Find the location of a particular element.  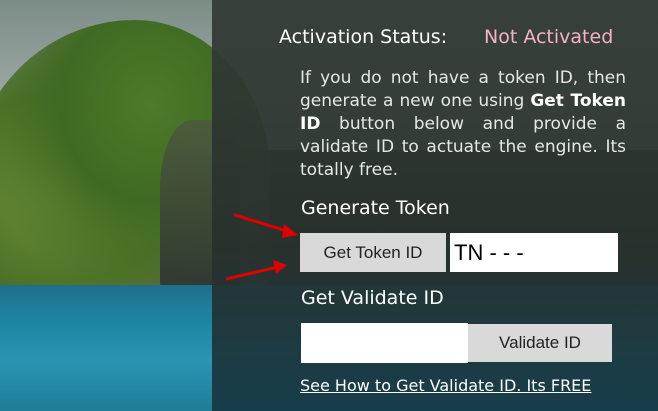

get-token-id-button: Get Token ID is located at coordinates (373, 252).